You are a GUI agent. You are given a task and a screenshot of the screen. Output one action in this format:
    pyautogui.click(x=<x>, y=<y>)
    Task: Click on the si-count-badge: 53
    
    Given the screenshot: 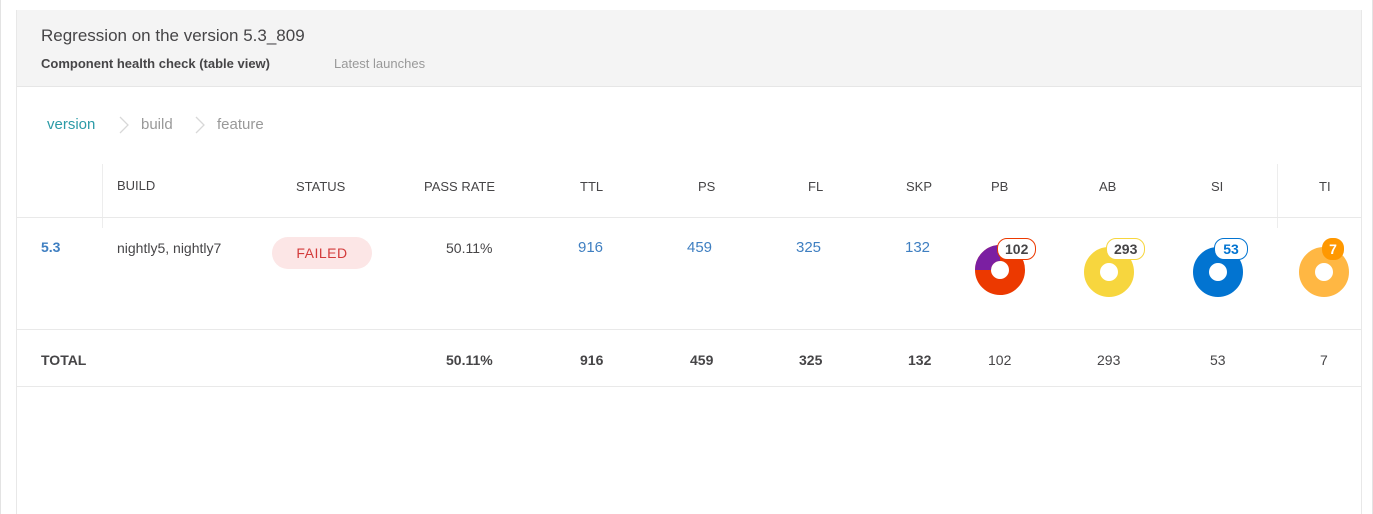 What is the action you would take?
    pyautogui.click(x=1231, y=249)
    